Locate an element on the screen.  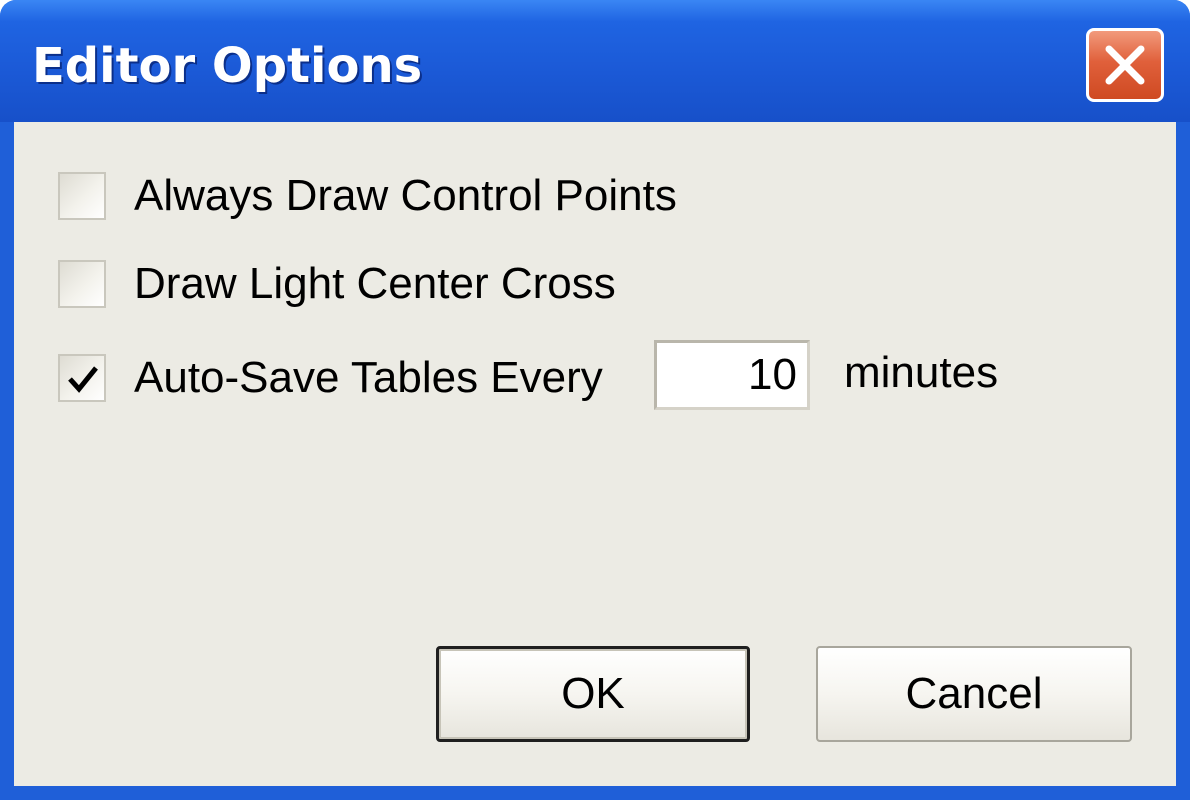
close-icon is located at coordinates (1125, 65).